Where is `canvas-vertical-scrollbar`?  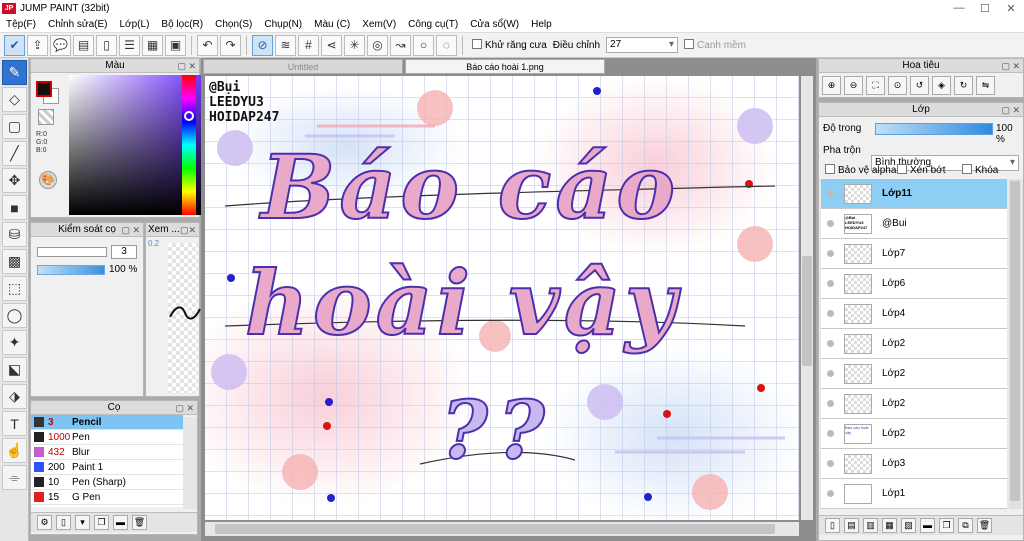
canvas-vertical-scrollbar is located at coordinates (807, 298).